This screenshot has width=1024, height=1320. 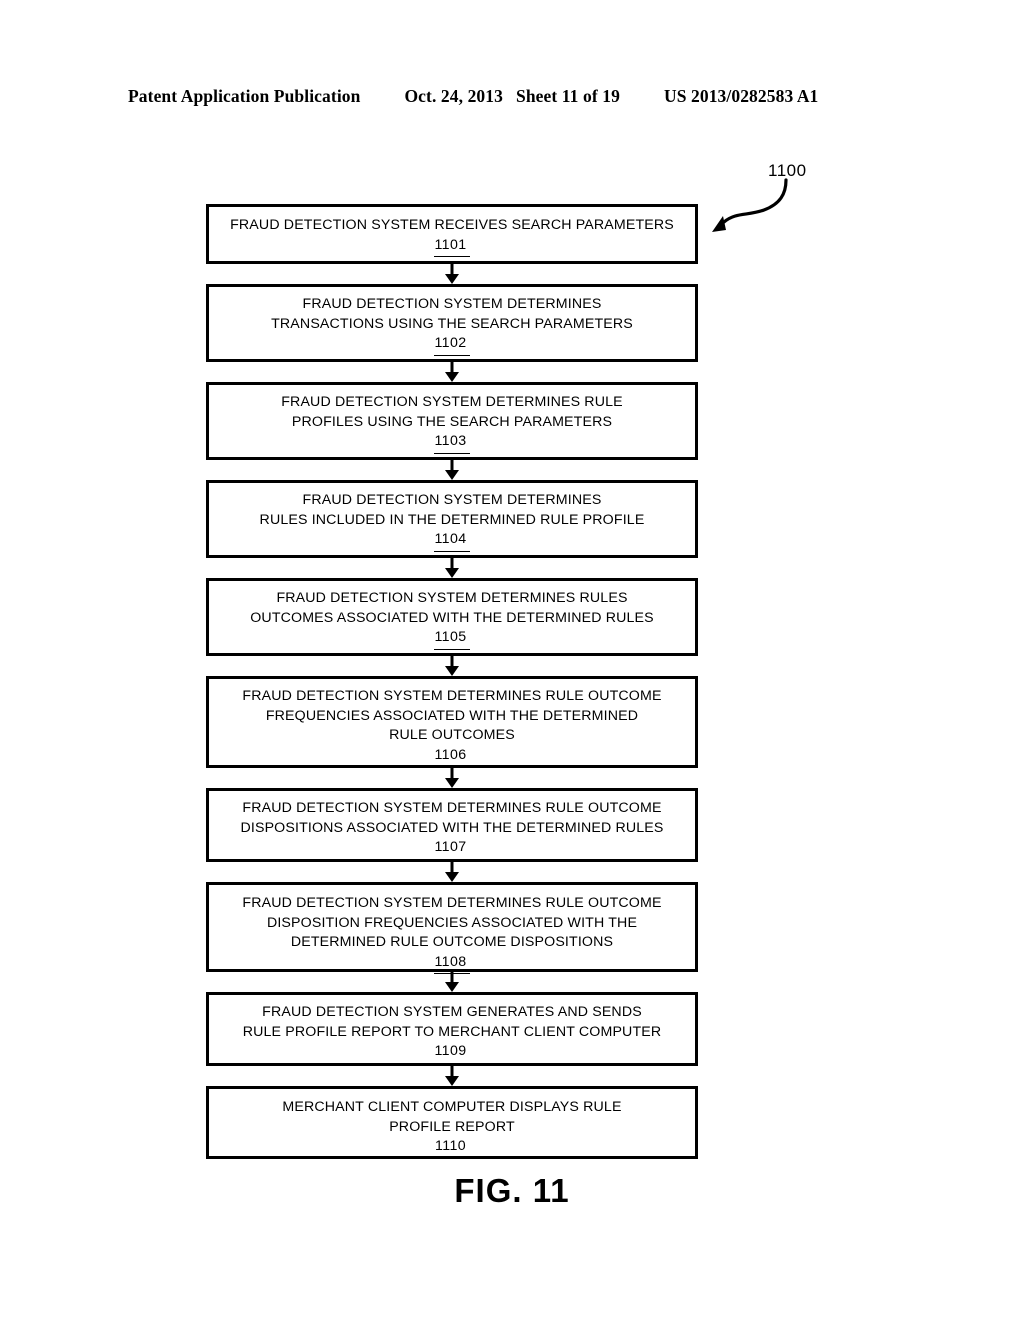 I want to click on step-ref-wrap: 1109, so click(x=452, y=1053).